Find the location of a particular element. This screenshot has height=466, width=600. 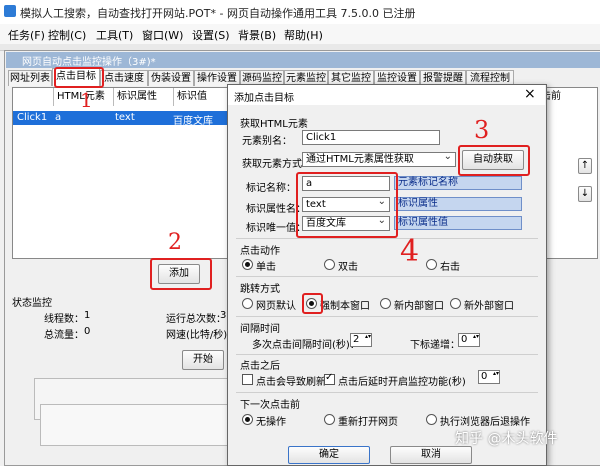

radio-new-inner-window is located at coordinates (385, 303).